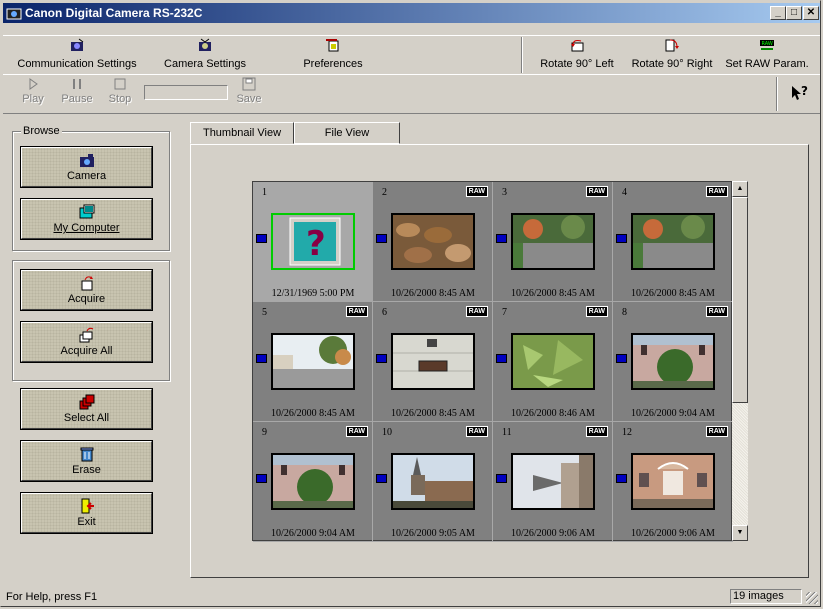 This screenshot has height=609, width=823. What do you see at coordinates (249, 84) in the screenshot?
I see `save-icon` at bounding box center [249, 84].